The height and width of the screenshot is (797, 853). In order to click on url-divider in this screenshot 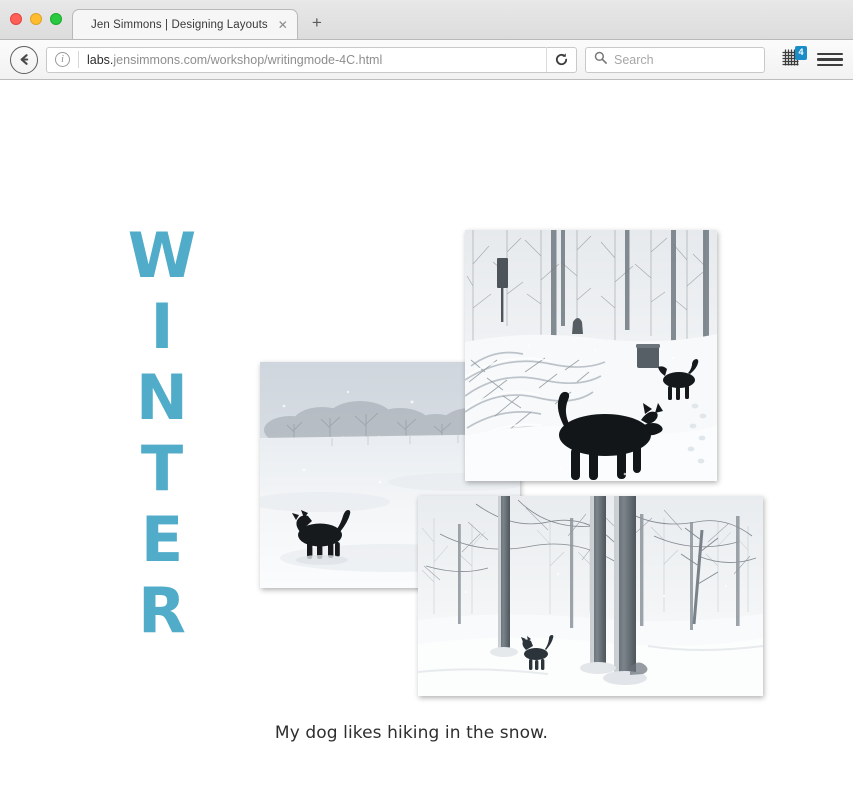, I will do `click(78, 59)`.